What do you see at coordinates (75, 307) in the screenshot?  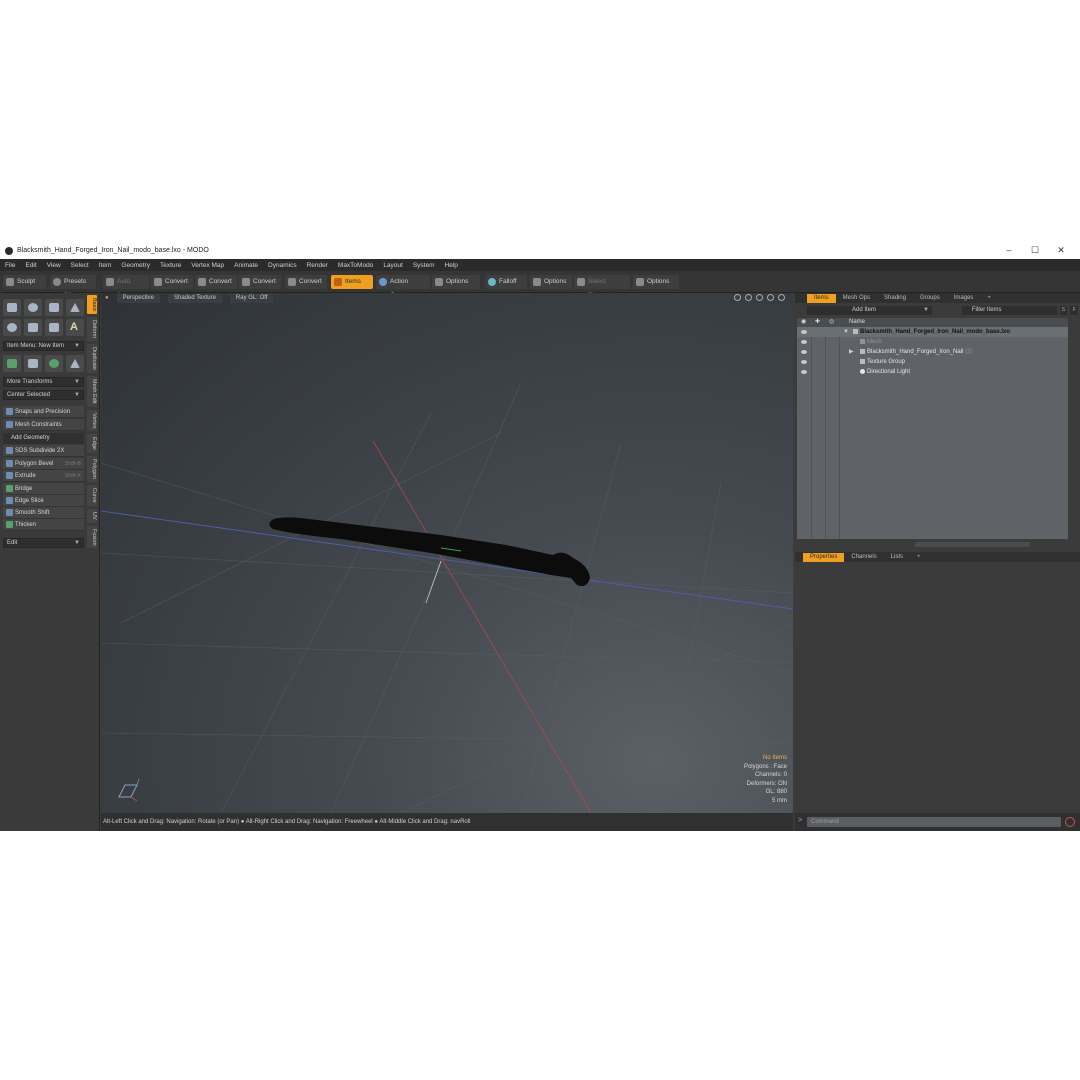 I see `cone-icon` at bounding box center [75, 307].